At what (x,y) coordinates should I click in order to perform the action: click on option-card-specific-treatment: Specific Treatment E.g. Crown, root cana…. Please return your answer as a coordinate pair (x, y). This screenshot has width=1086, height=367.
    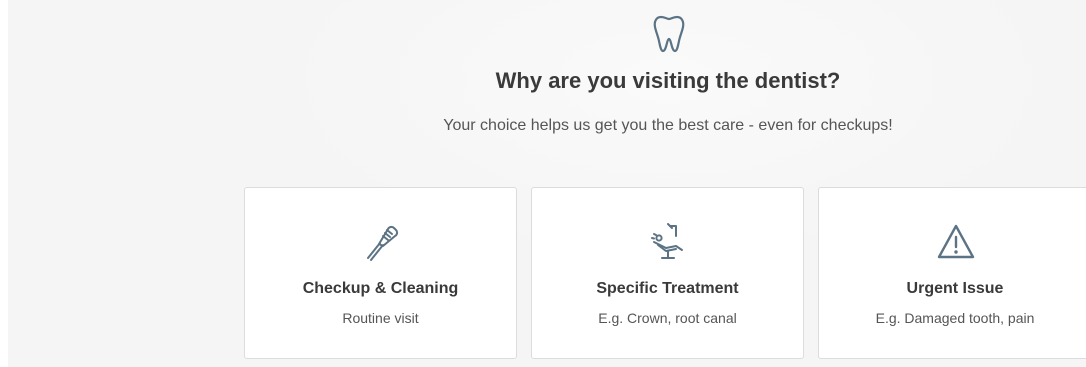
    Looking at the image, I should click on (667, 273).